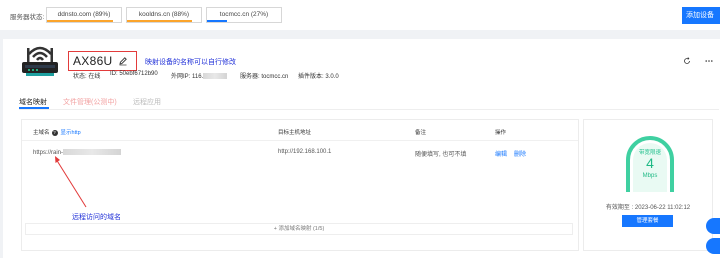 Image resolution: width=720 pixels, height=258 pixels. What do you see at coordinates (71, 133) in the screenshot?
I see `show-http-toggle: 显示http` at bounding box center [71, 133].